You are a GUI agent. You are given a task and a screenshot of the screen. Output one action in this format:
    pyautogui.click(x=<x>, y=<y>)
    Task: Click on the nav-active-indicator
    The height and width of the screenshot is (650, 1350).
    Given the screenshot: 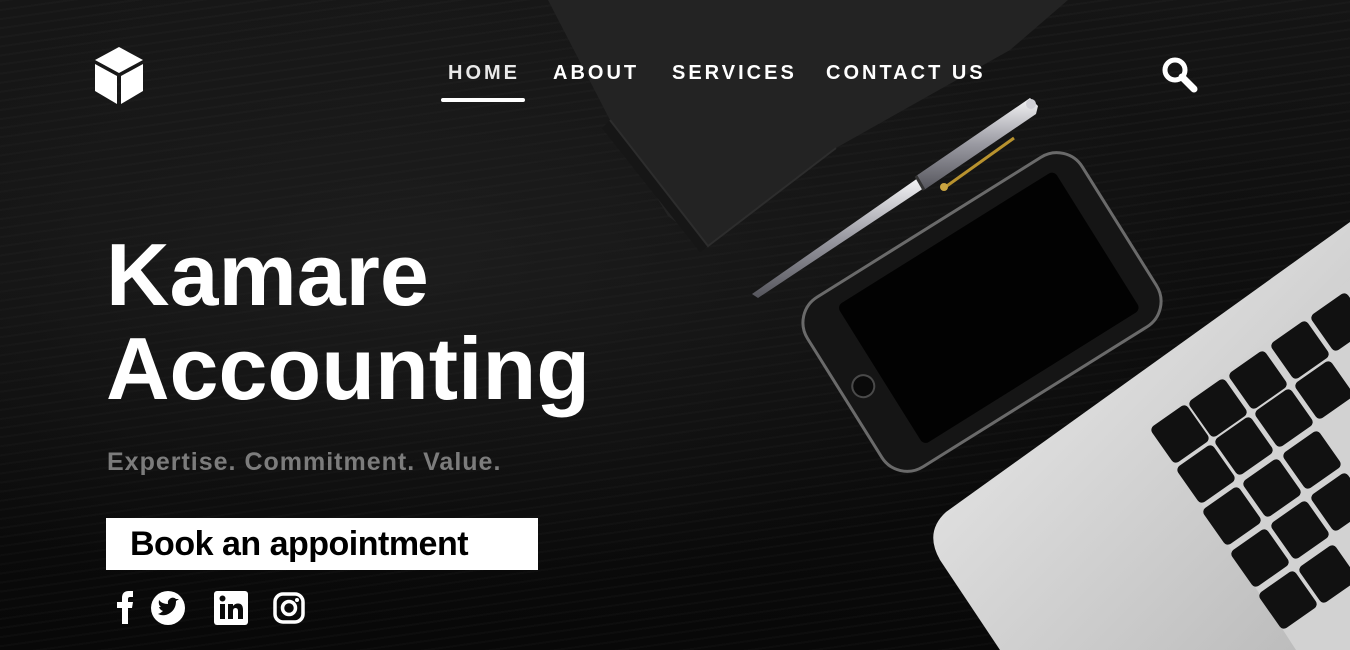 What is the action you would take?
    pyautogui.click(x=483, y=100)
    